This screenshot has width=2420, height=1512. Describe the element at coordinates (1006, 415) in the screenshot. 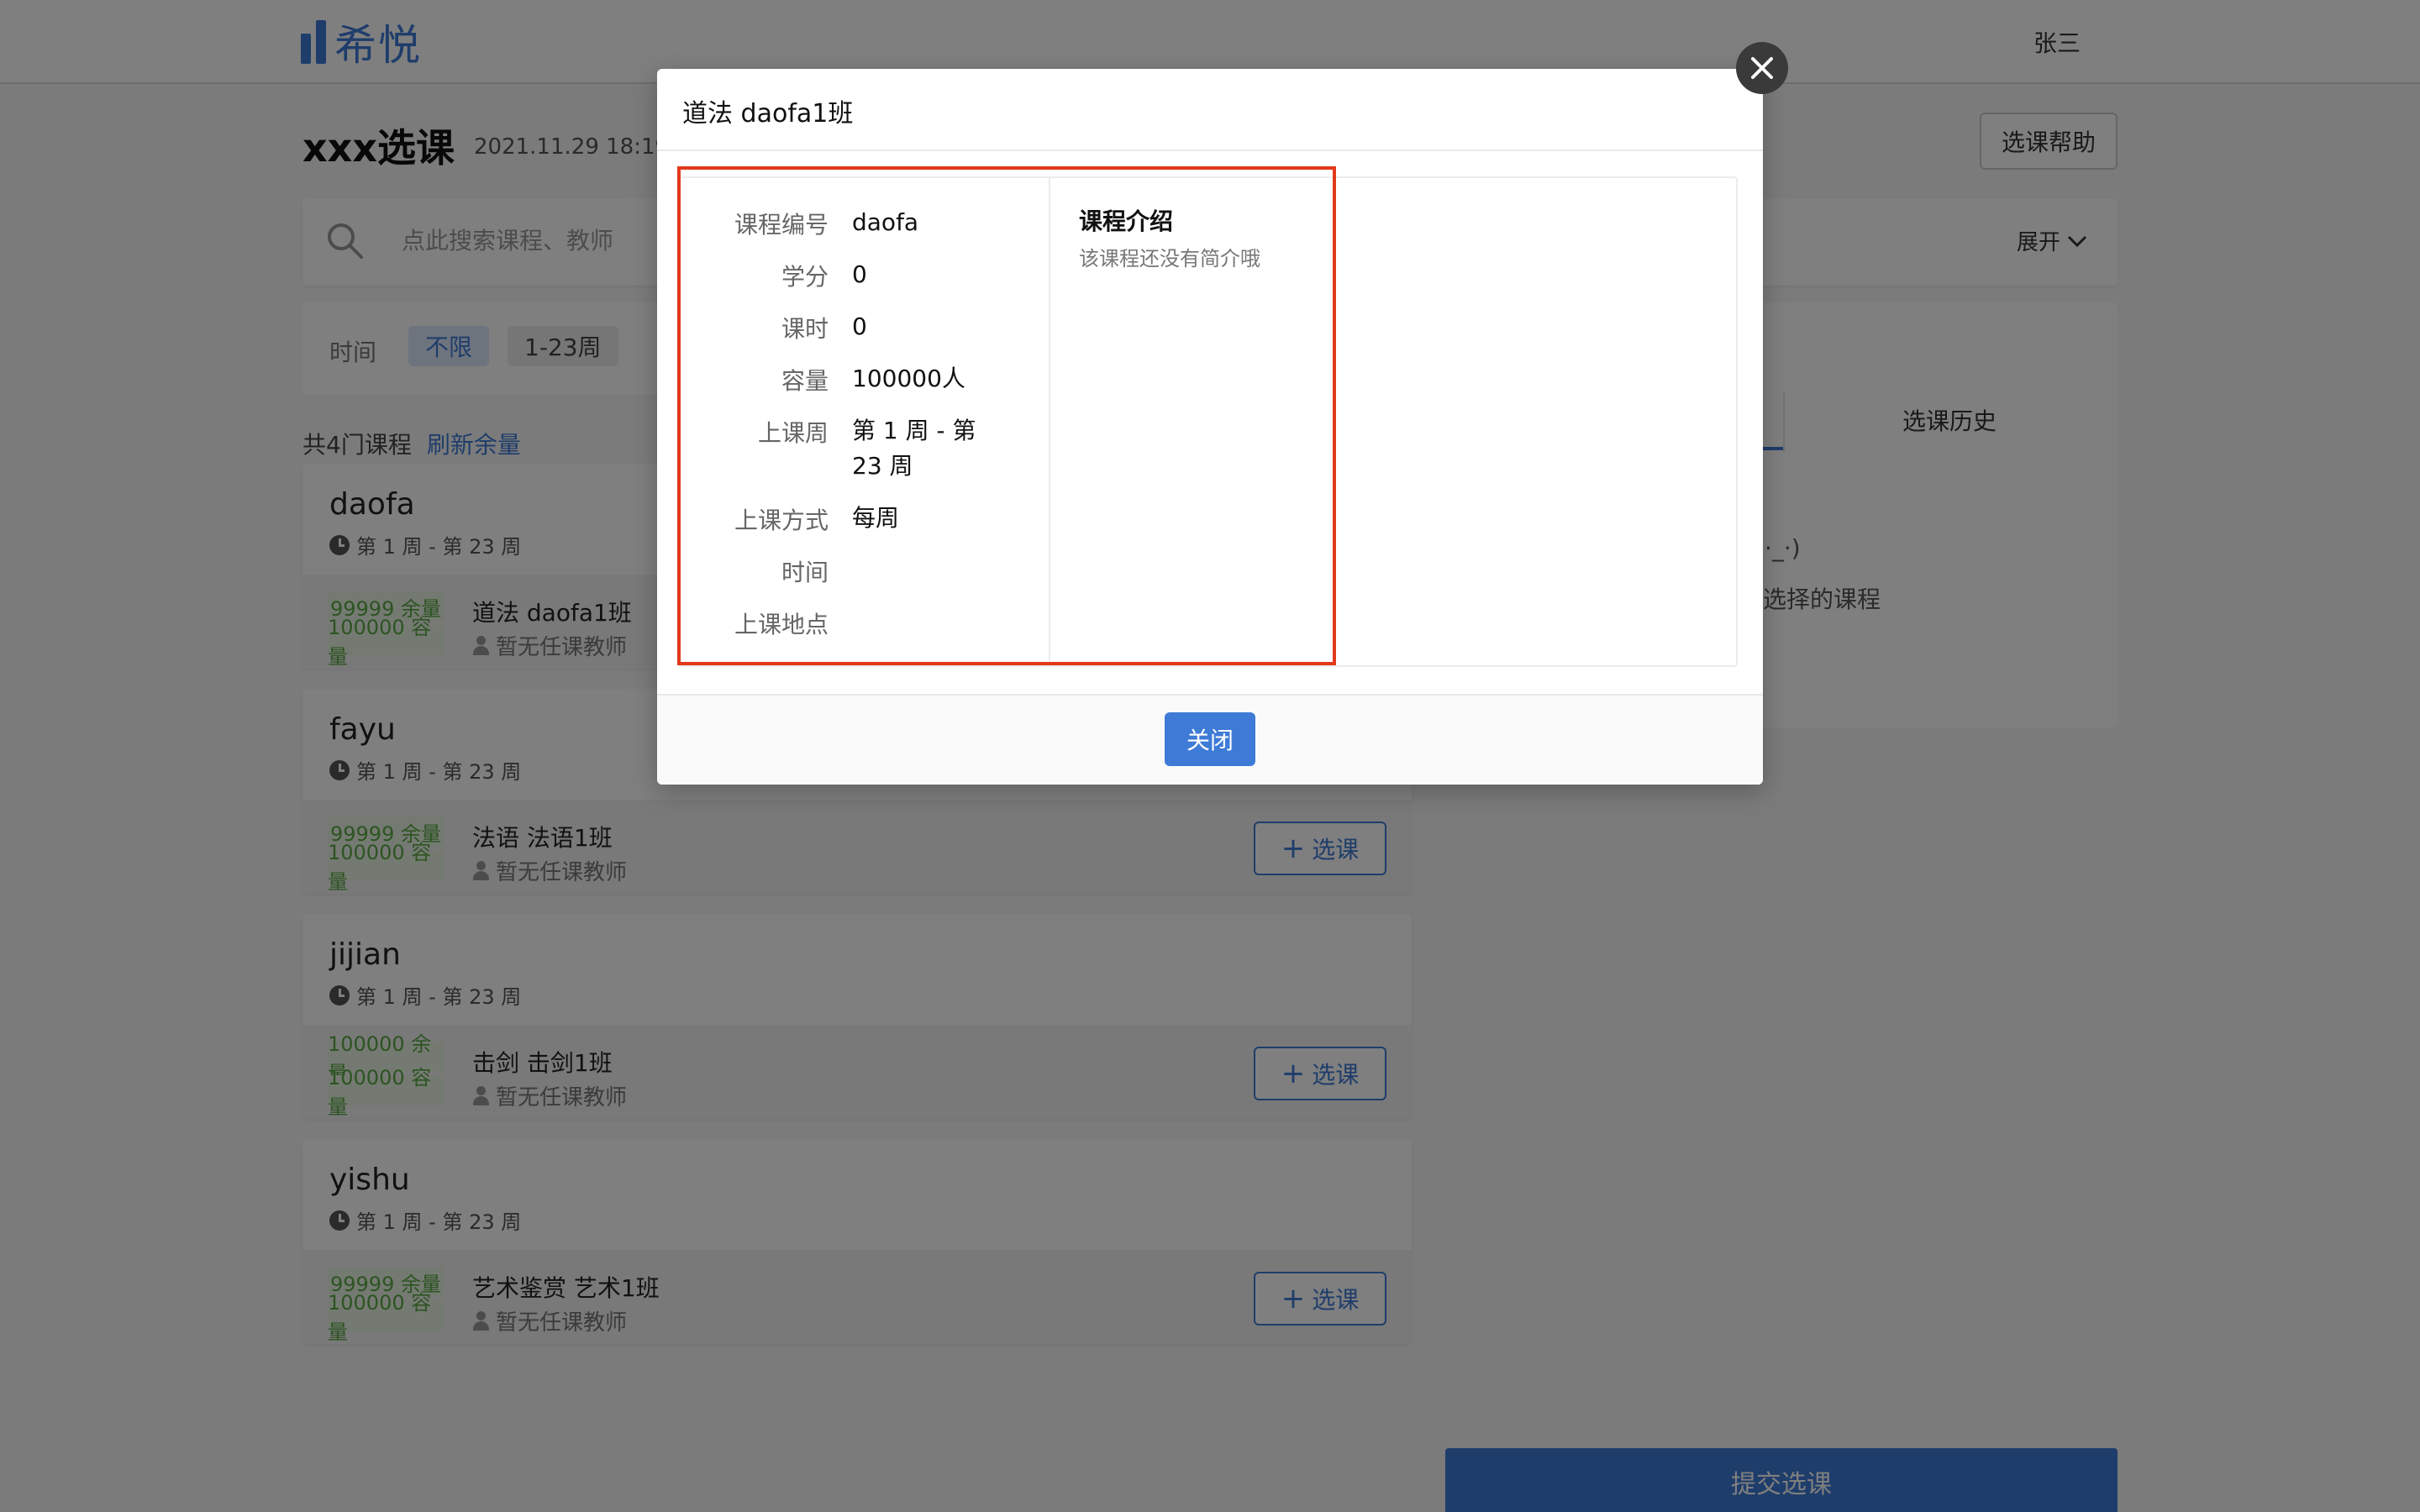

I see `highlight-annotation-box` at that location.